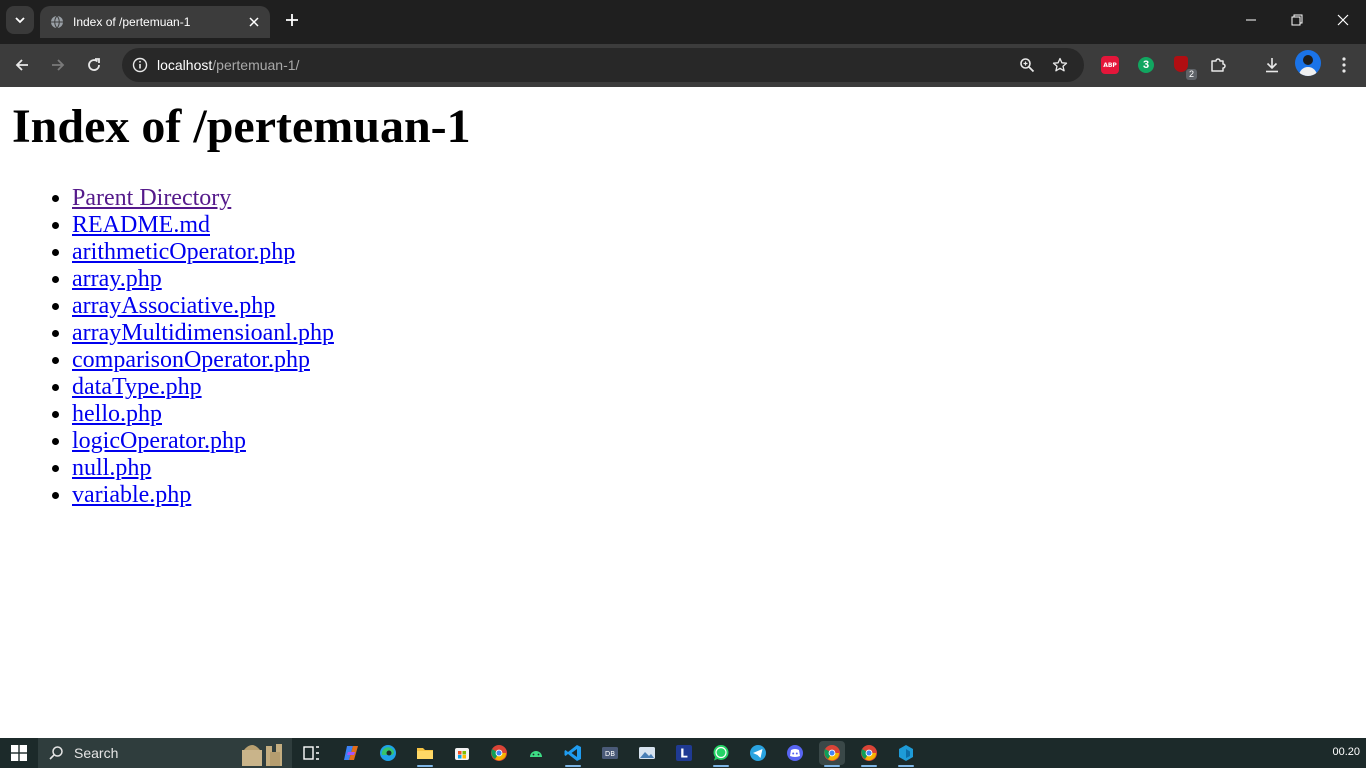  What do you see at coordinates (141, 225) in the screenshot?
I see `file-link: README.md` at bounding box center [141, 225].